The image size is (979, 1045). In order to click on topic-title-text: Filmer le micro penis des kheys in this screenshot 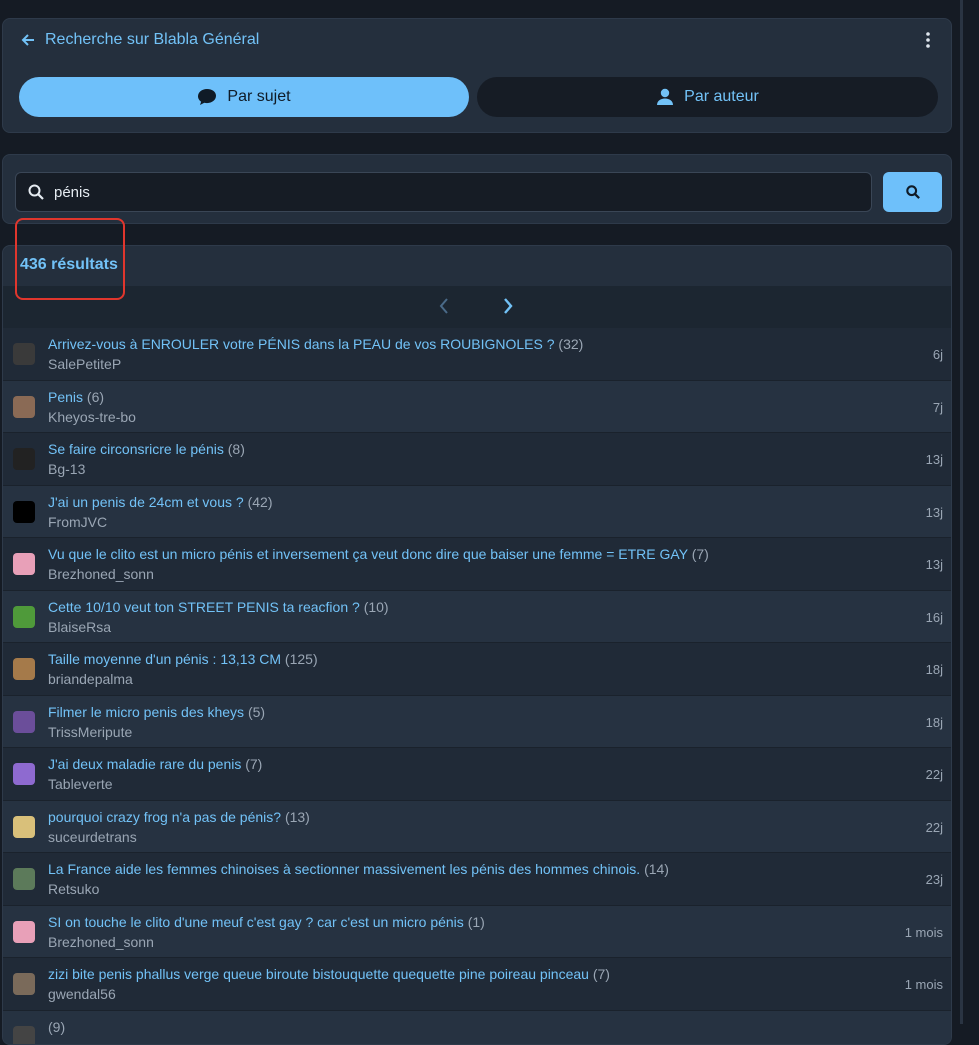, I will do `click(146, 712)`.